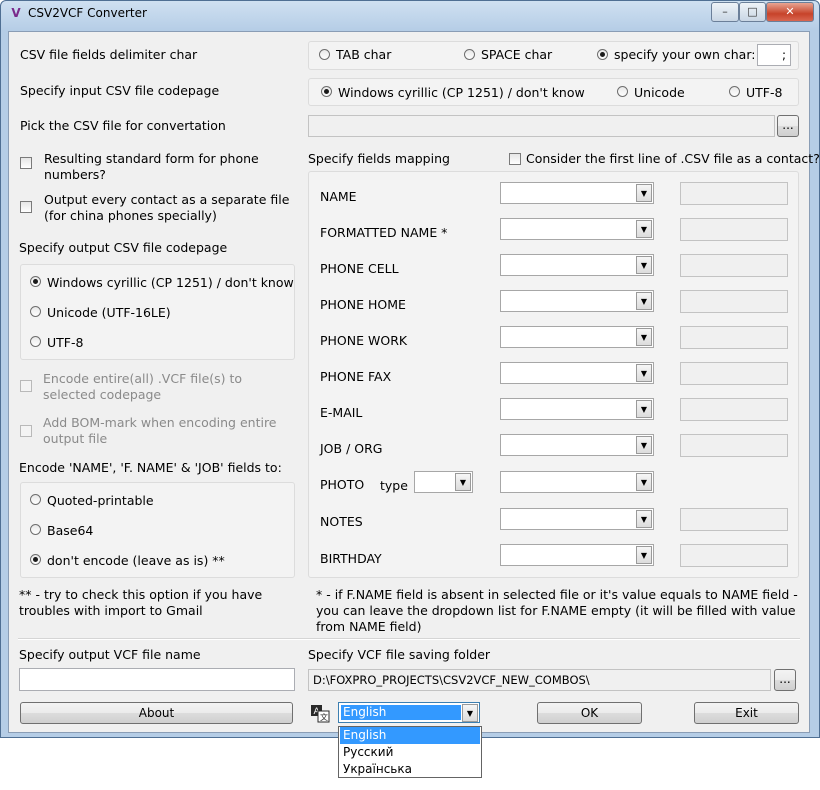 This screenshot has height=790, width=820. I want to click on language-option-ukrainian: Українська, so click(410, 769).